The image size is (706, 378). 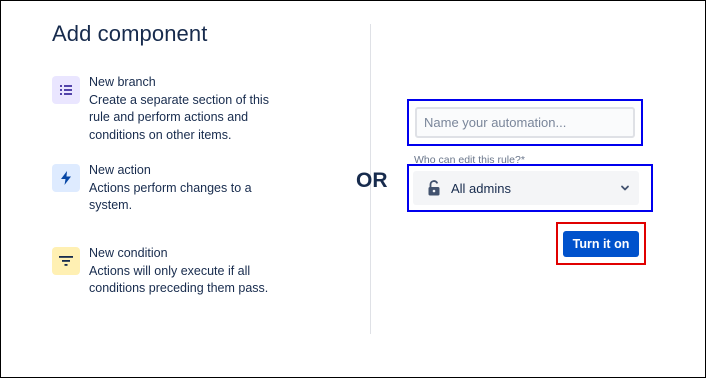 I want to click on permission-select-value: All admins, so click(x=481, y=188).